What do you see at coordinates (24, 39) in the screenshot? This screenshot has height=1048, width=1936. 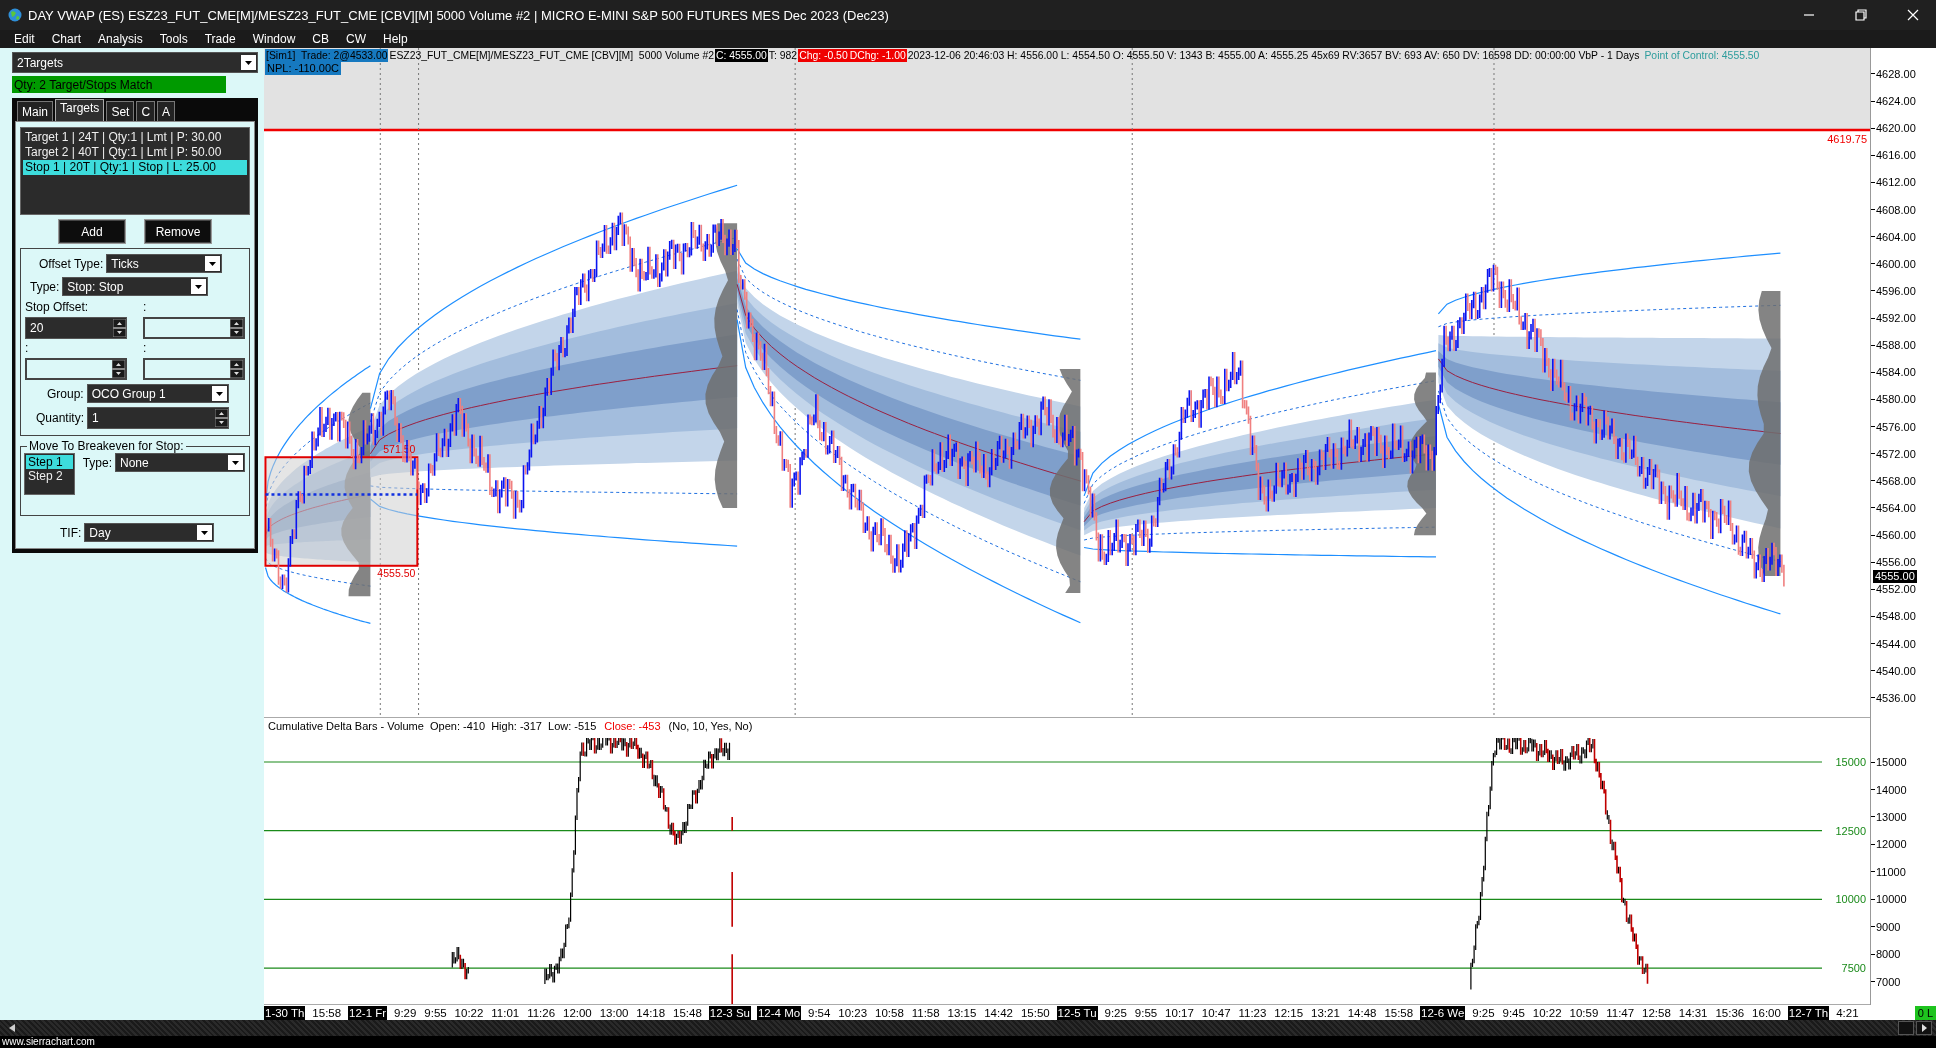 I see `menu-item: Edit` at bounding box center [24, 39].